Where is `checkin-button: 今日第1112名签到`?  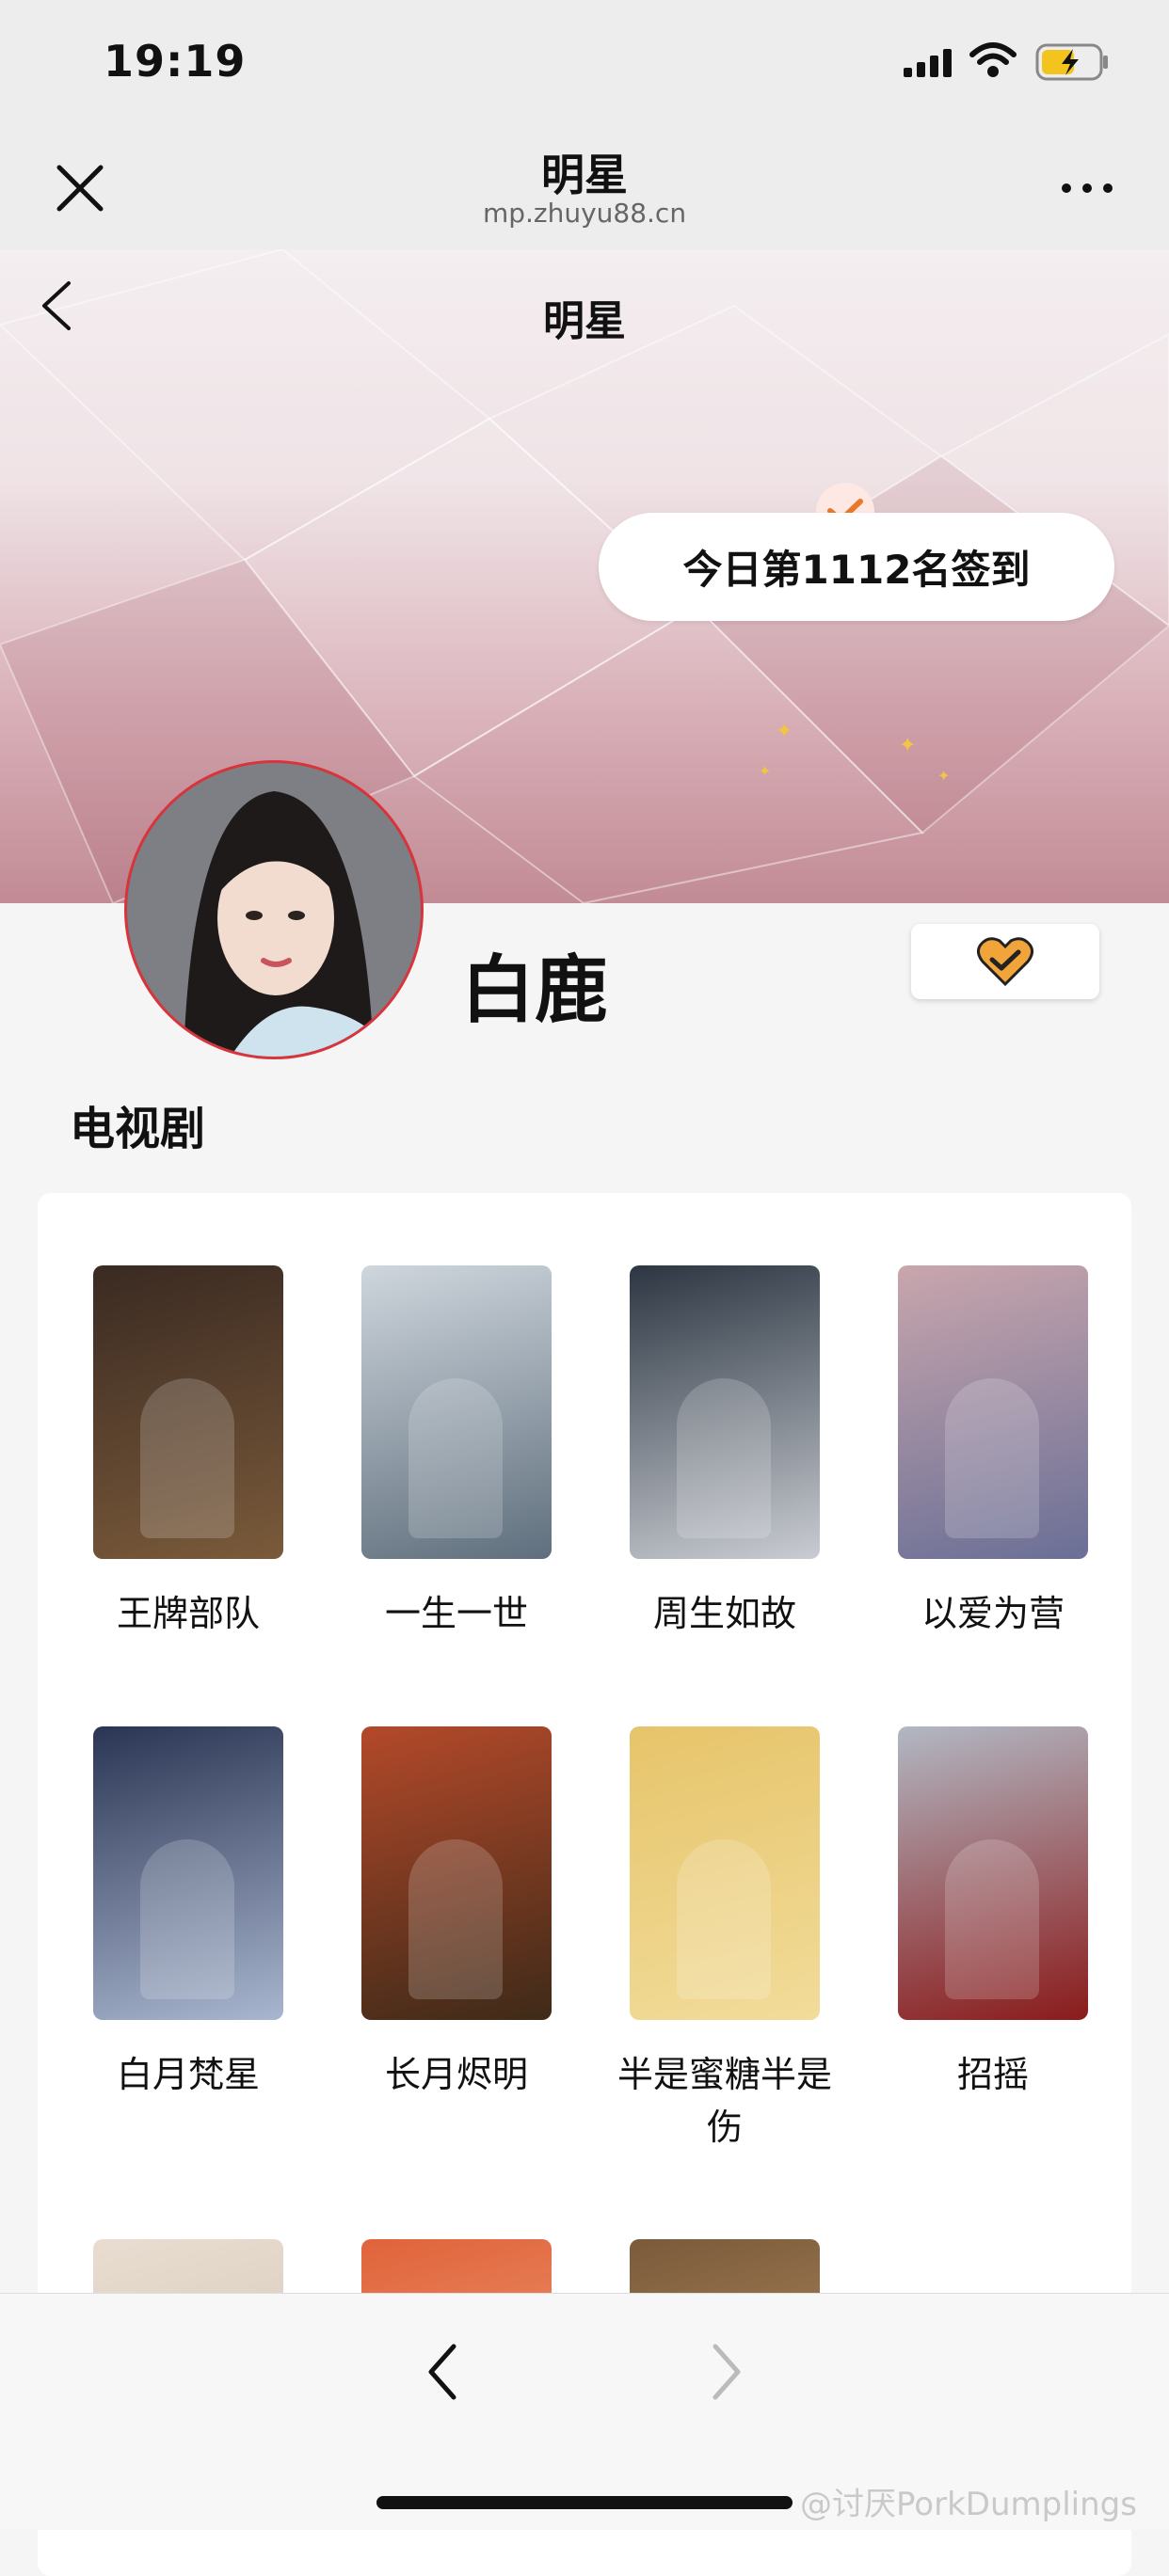 checkin-button: 今日第1112名签到 is located at coordinates (856, 567).